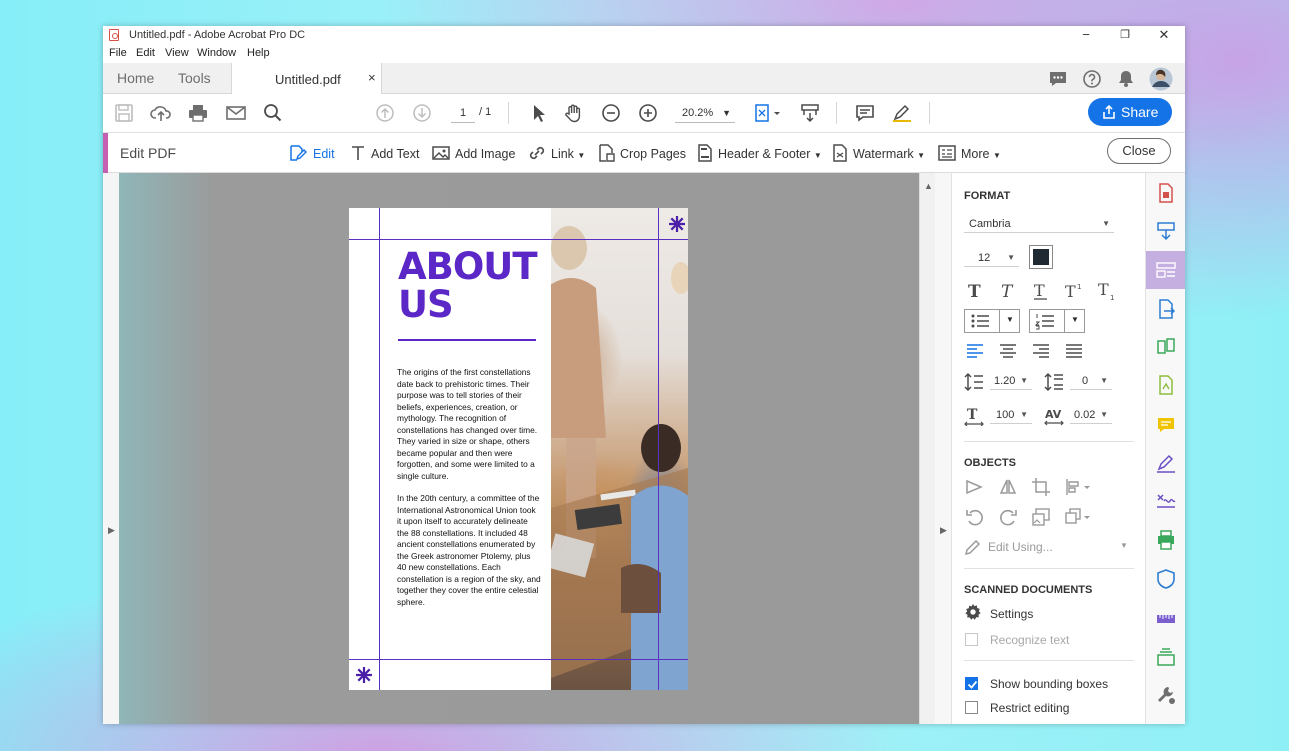 The width and height of the screenshot is (1289, 751). I want to click on horizontal-scaling-icon: T, so click(974, 416).